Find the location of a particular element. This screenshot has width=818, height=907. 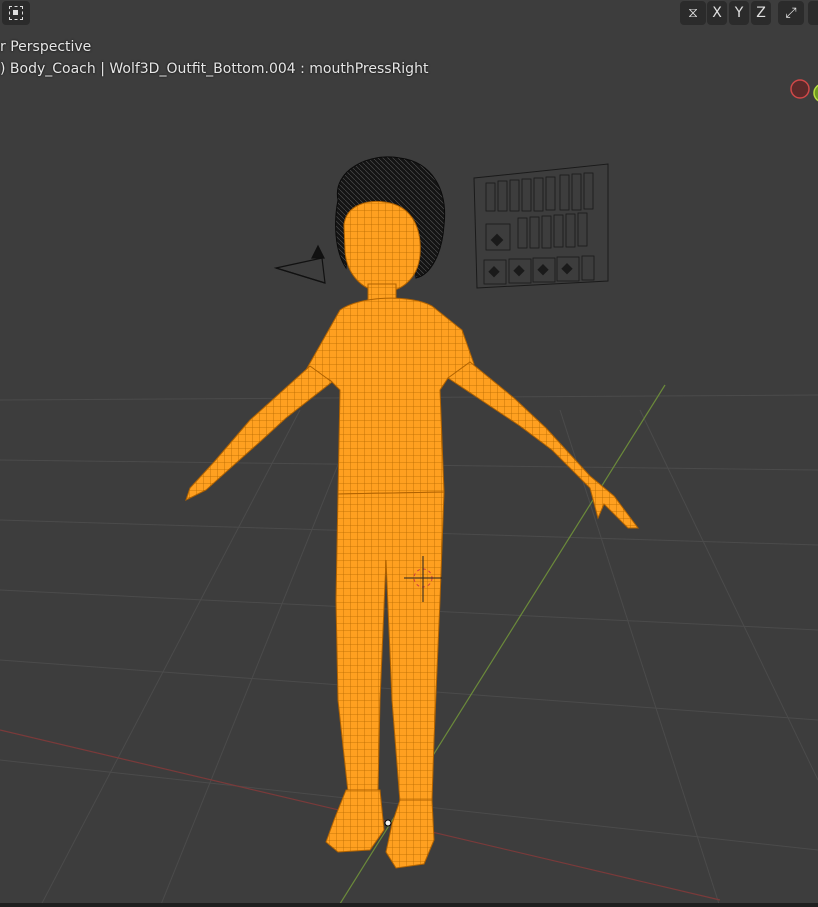

snap-button: ⤢ is located at coordinates (791, 13).